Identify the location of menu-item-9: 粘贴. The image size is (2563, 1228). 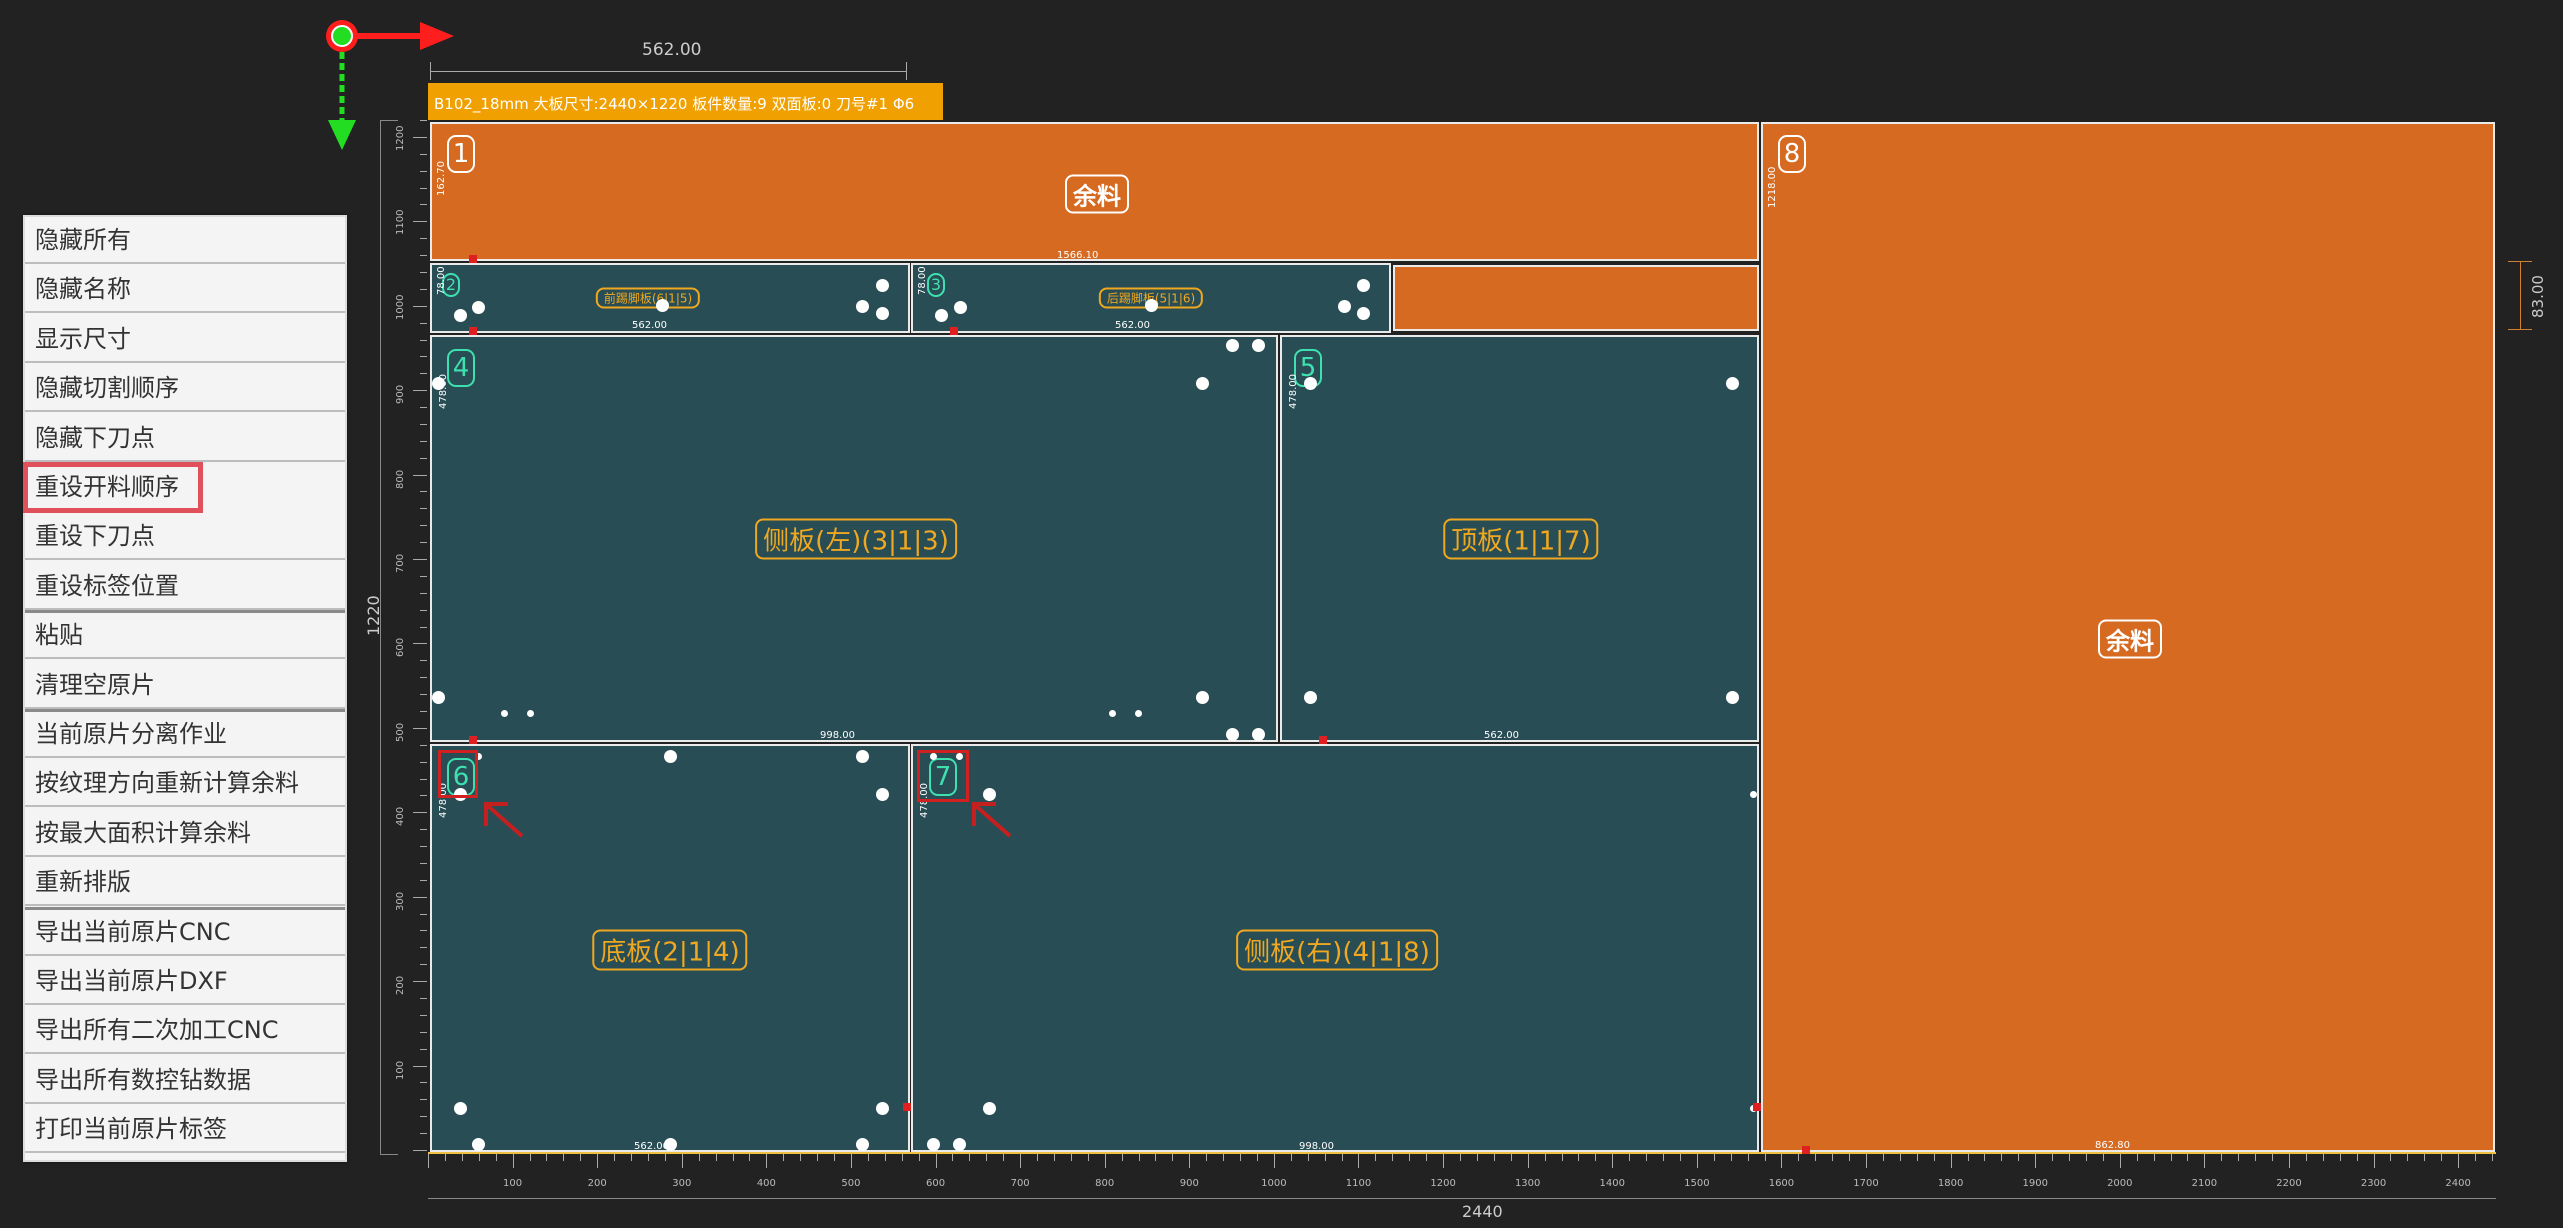
(185, 635).